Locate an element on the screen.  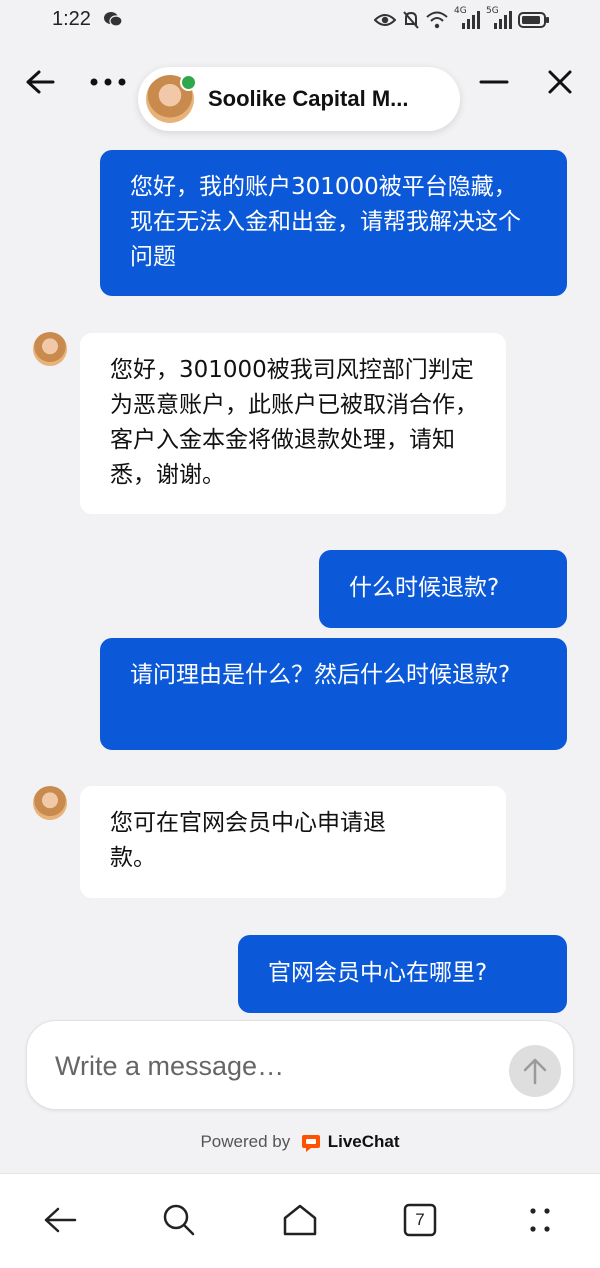
nav-menu-button is located at coordinates (540, 1220).